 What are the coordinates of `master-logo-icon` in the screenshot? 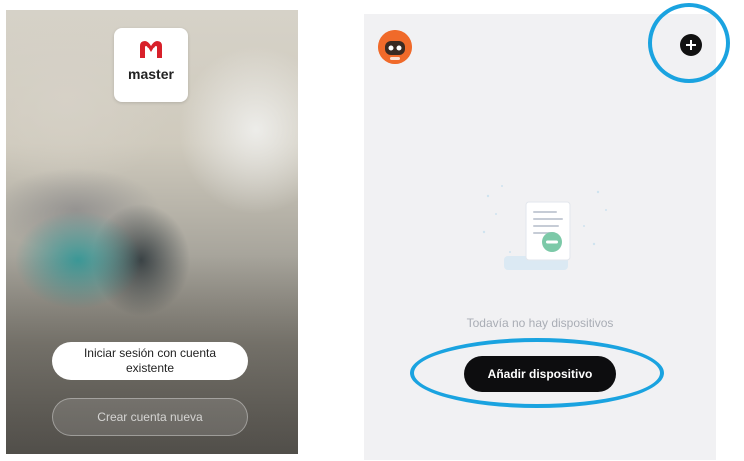 It's located at (151, 49).